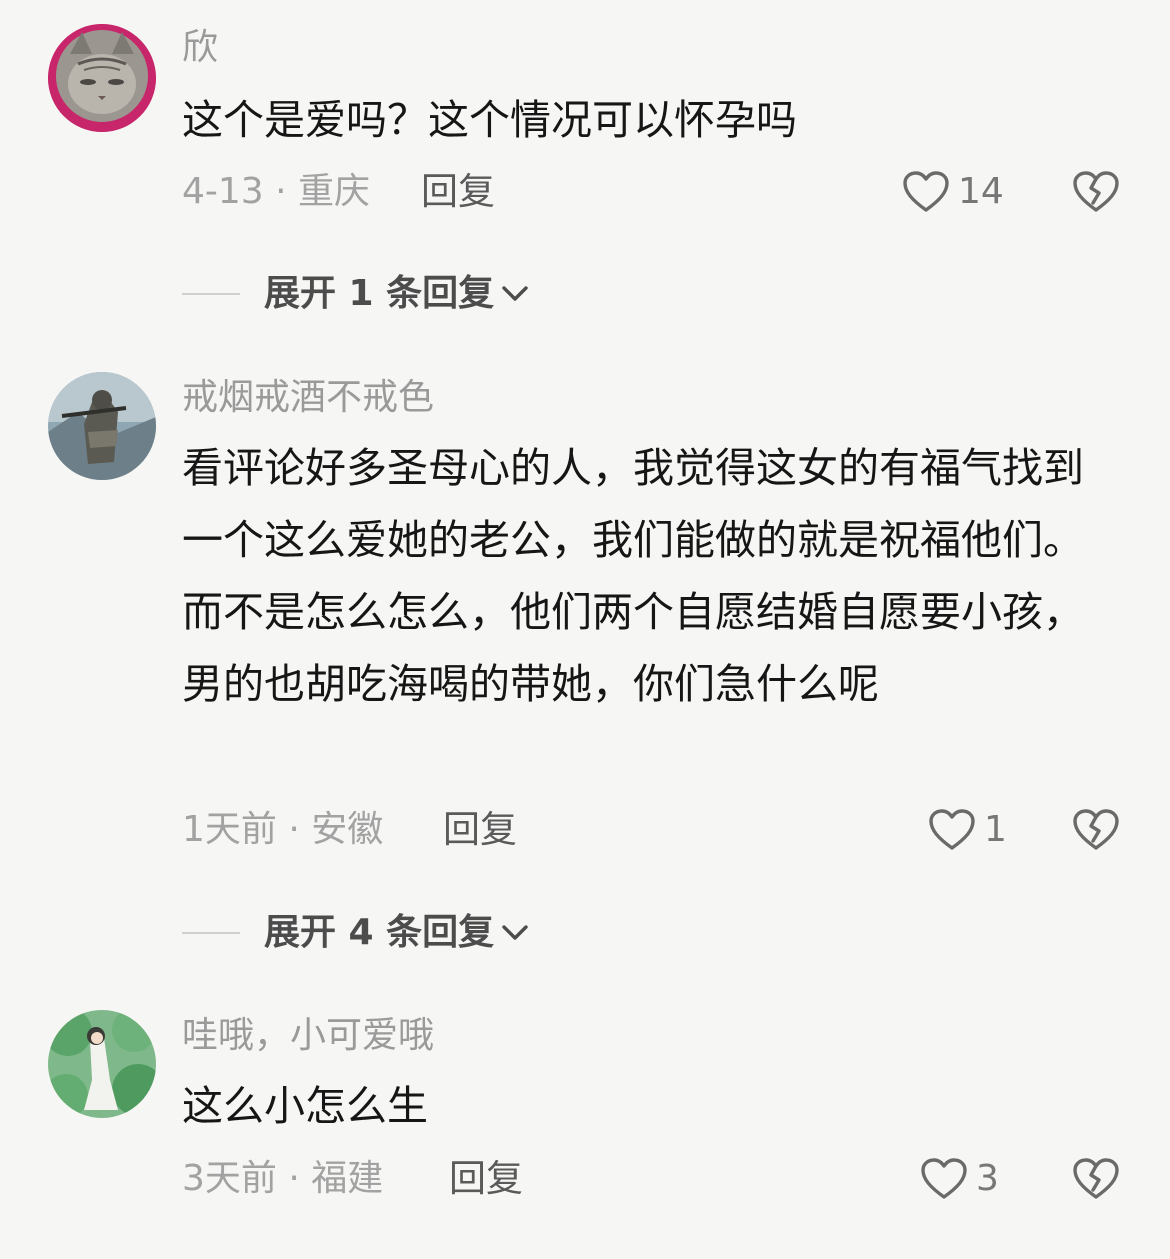 The width and height of the screenshot is (1170, 1259). Describe the element at coordinates (995, 829) in the screenshot. I see `like-count: 1` at that location.